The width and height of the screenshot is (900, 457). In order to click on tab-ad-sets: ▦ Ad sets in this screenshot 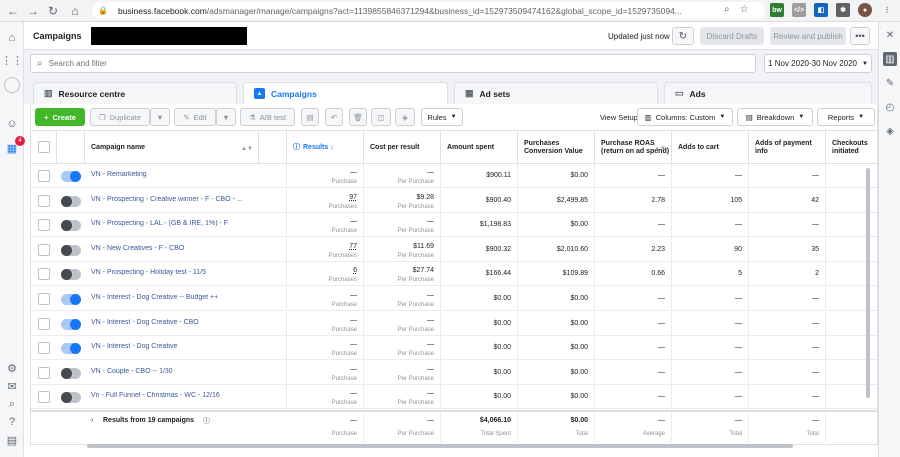, I will do `click(556, 93)`.